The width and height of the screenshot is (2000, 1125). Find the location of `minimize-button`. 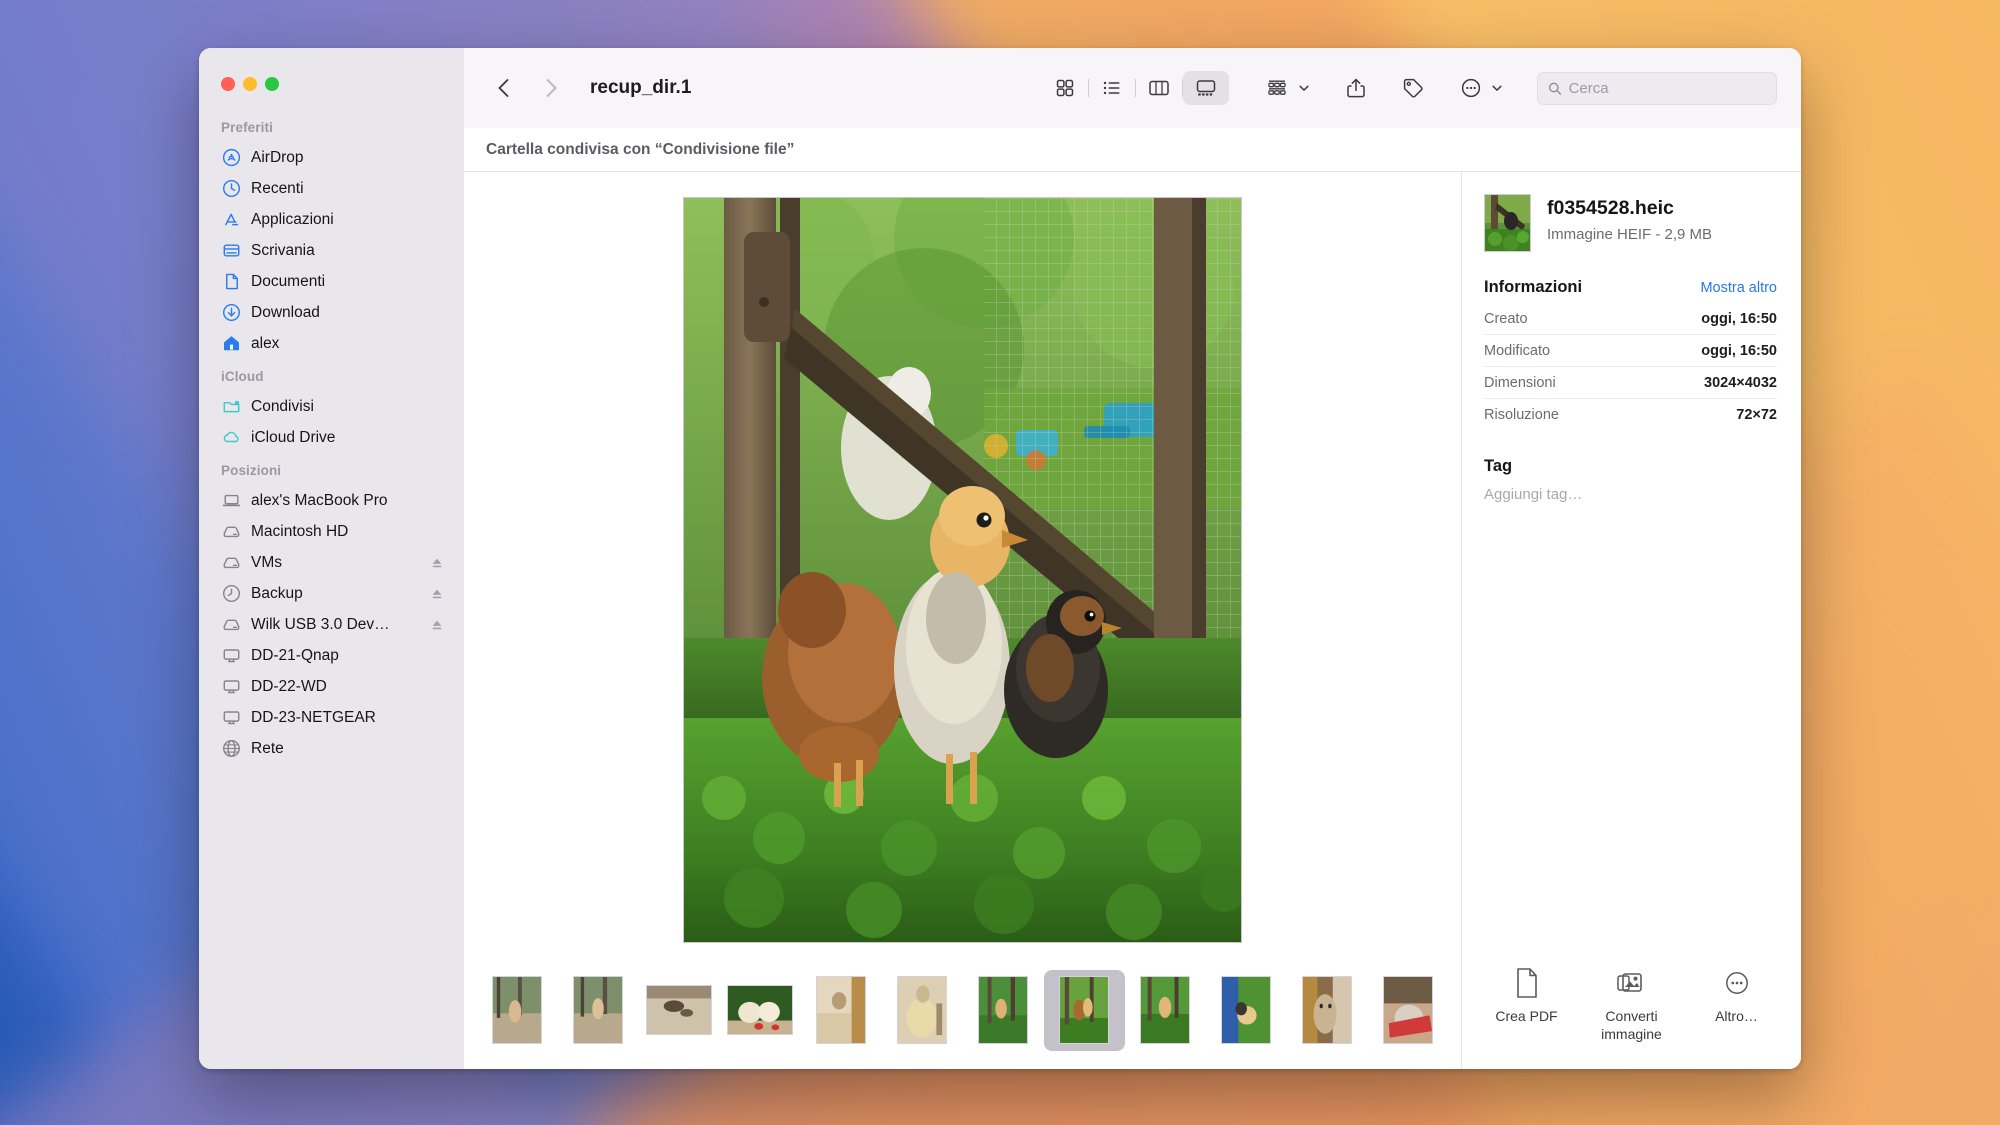

minimize-button is located at coordinates (250, 84).